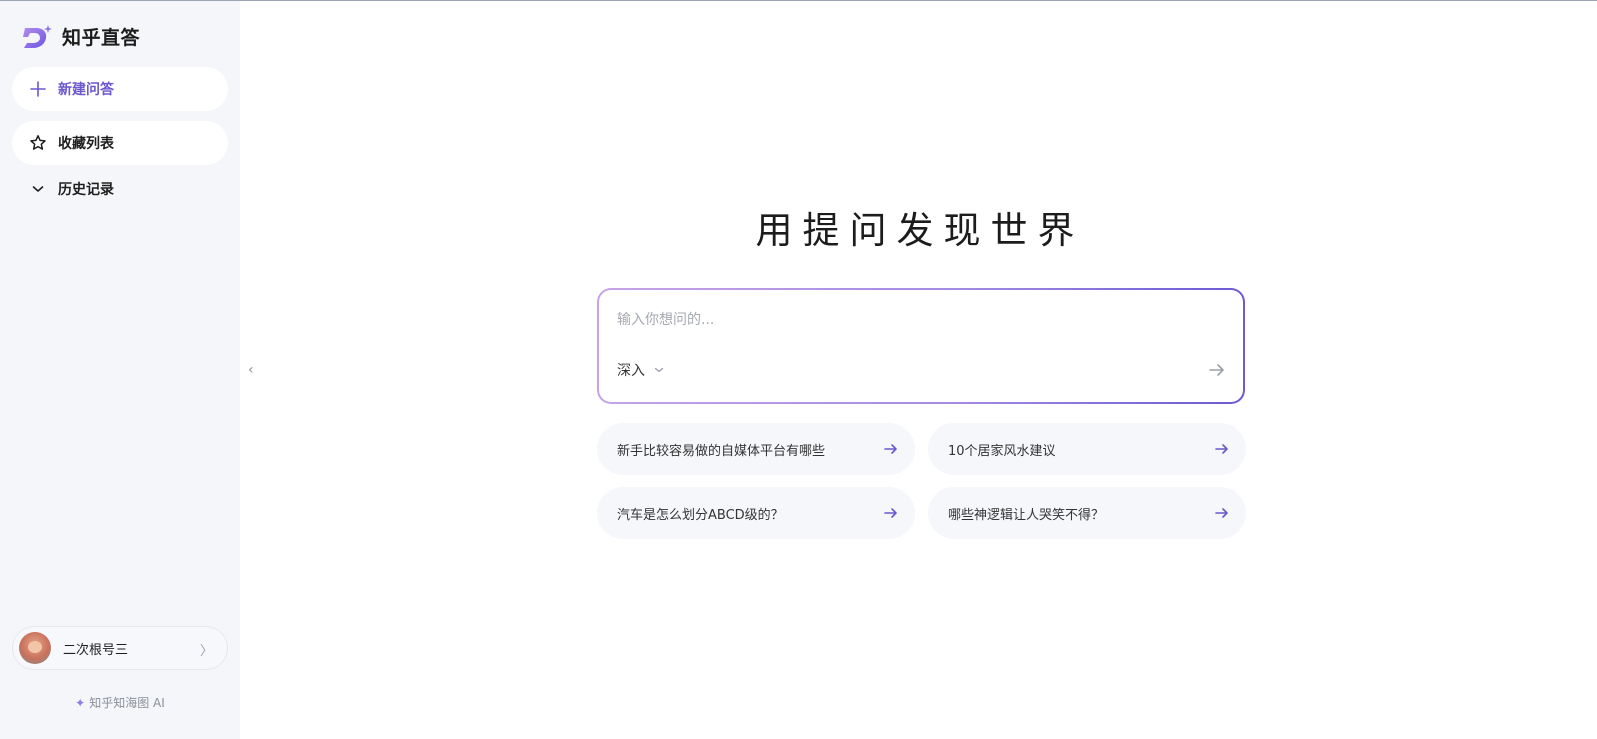 The height and width of the screenshot is (739, 1597). Describe the element at coordinates (86, 190) in the screenshot. I see `history-label: 历史记录` at that location.